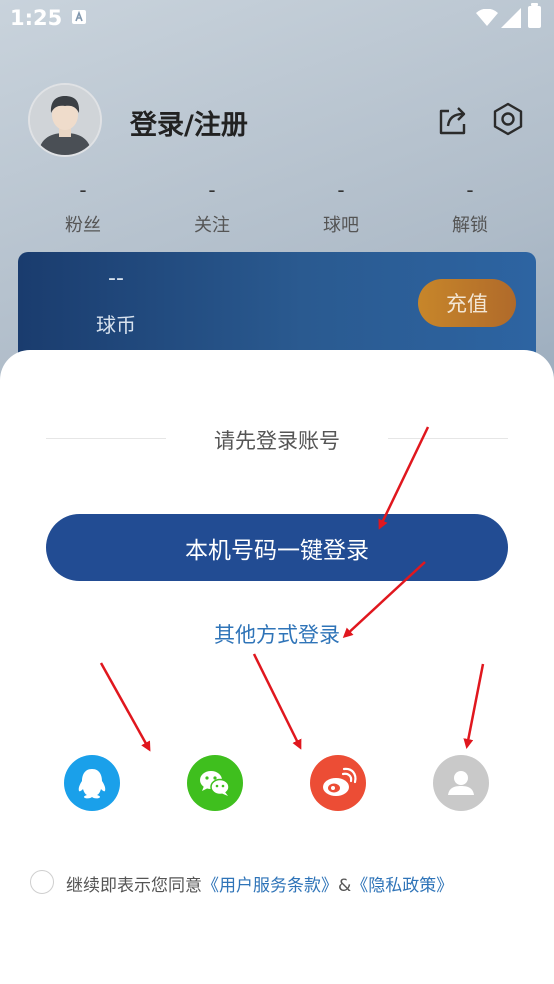 This screenshot has width=554, height=984. I want to click on stat-following: - 关注, so click(212, 206).